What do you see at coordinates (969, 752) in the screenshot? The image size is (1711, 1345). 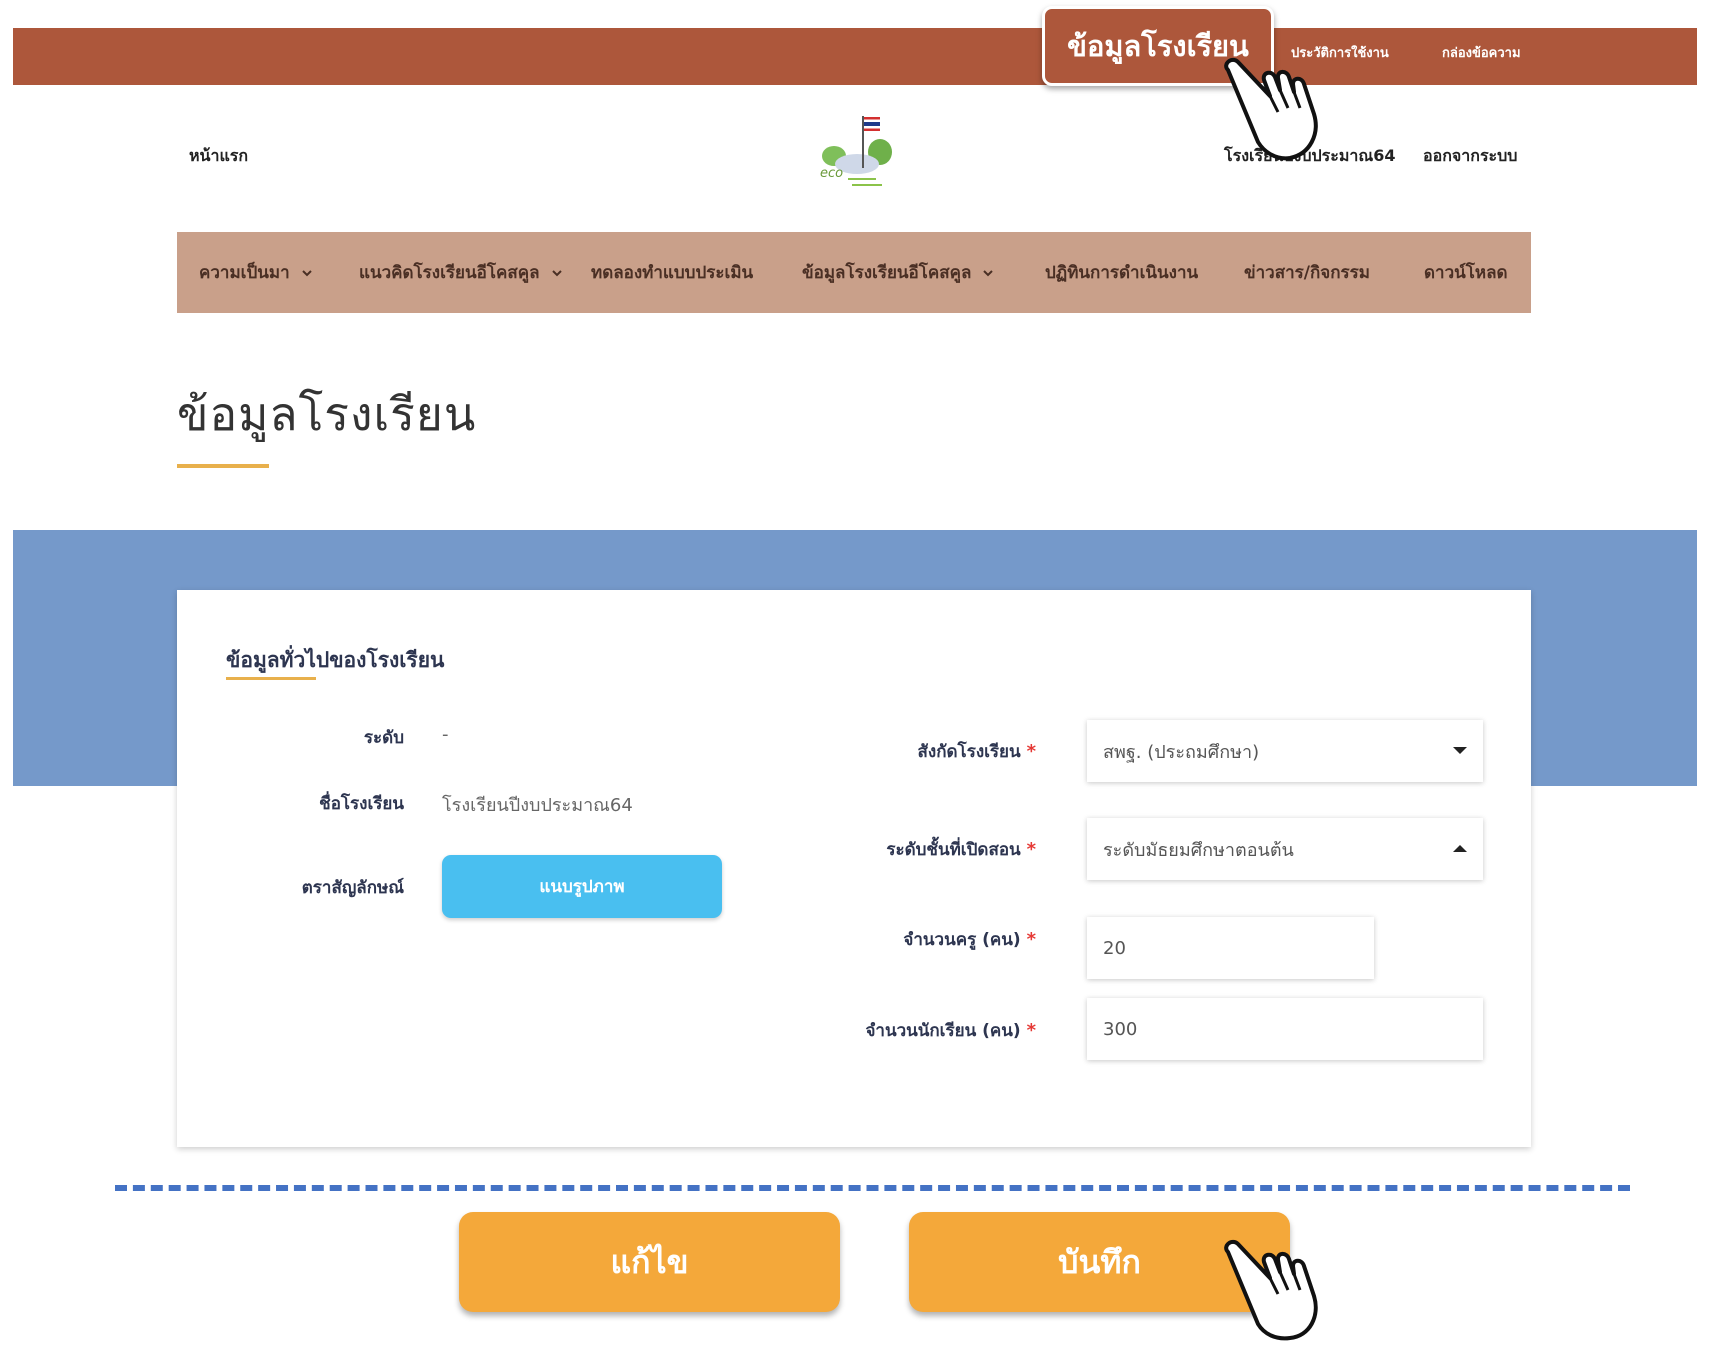 I see `affiliation-label-text: สังกัดโรงเรียน` at bounding box center [969, 752].